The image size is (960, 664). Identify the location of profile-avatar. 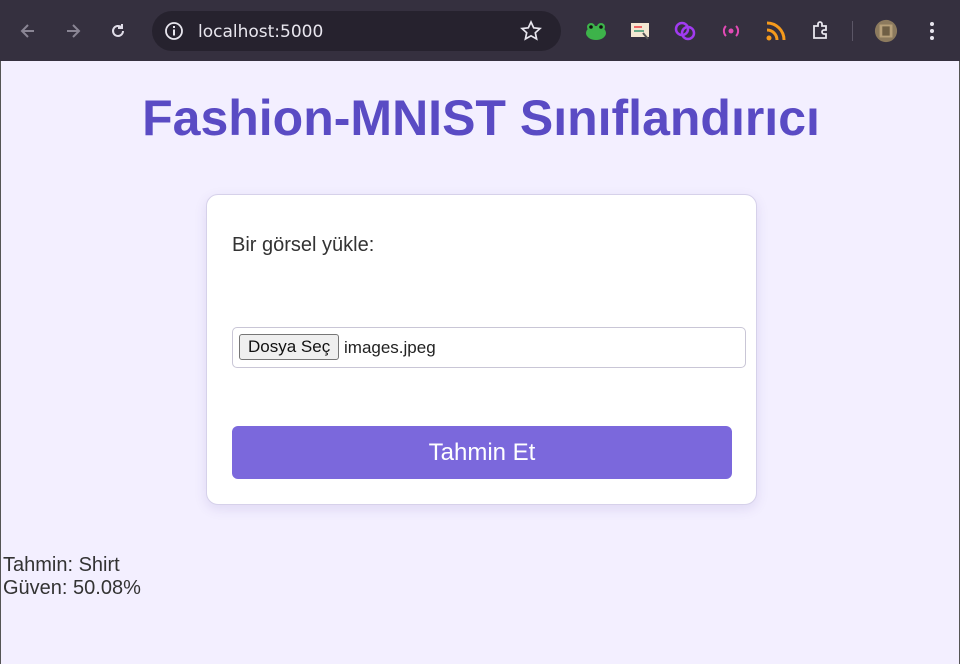
(886, 31).